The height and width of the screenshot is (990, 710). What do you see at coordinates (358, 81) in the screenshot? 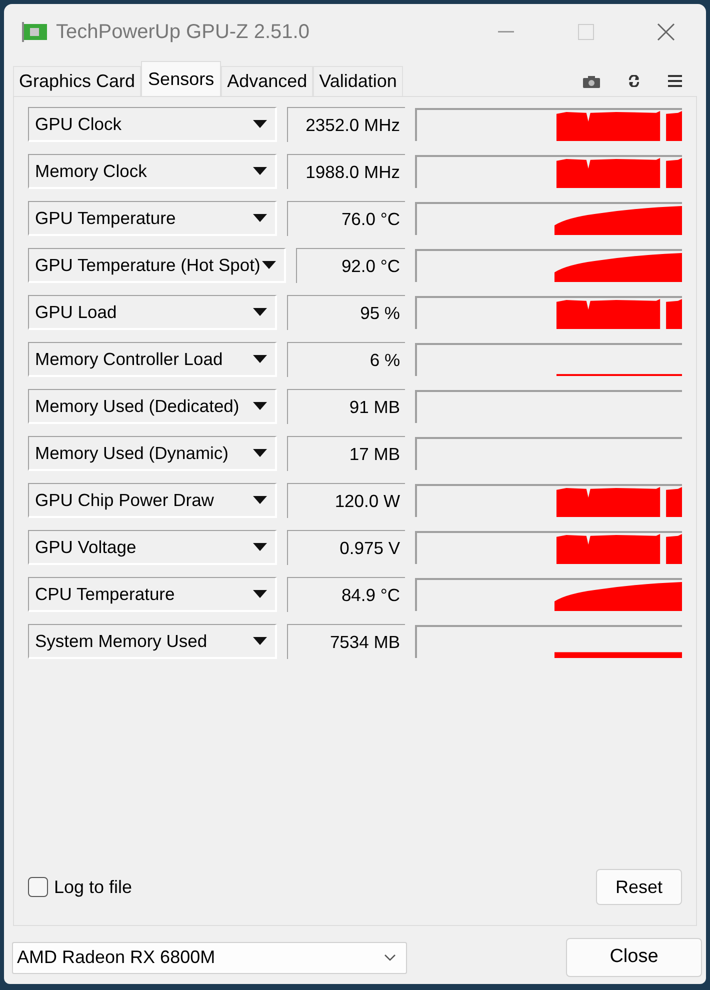
I see `tab: Validation` at bounding box center [358, 81].